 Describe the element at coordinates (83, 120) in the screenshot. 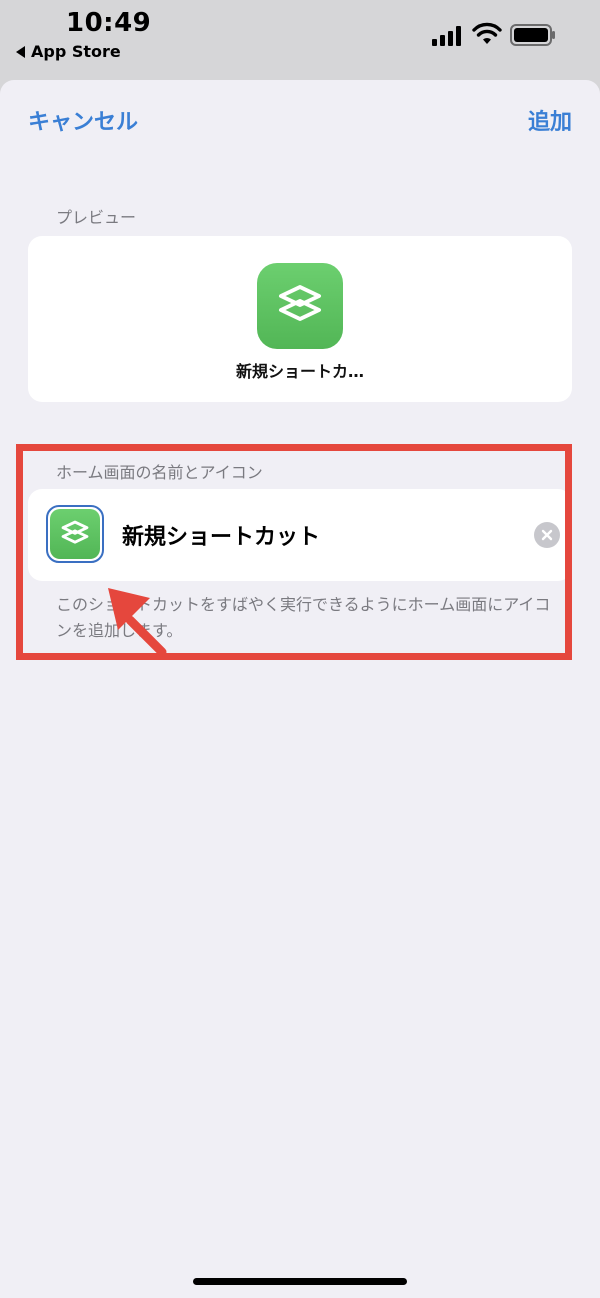

I see `cancel-button: キャンセル` at that location.